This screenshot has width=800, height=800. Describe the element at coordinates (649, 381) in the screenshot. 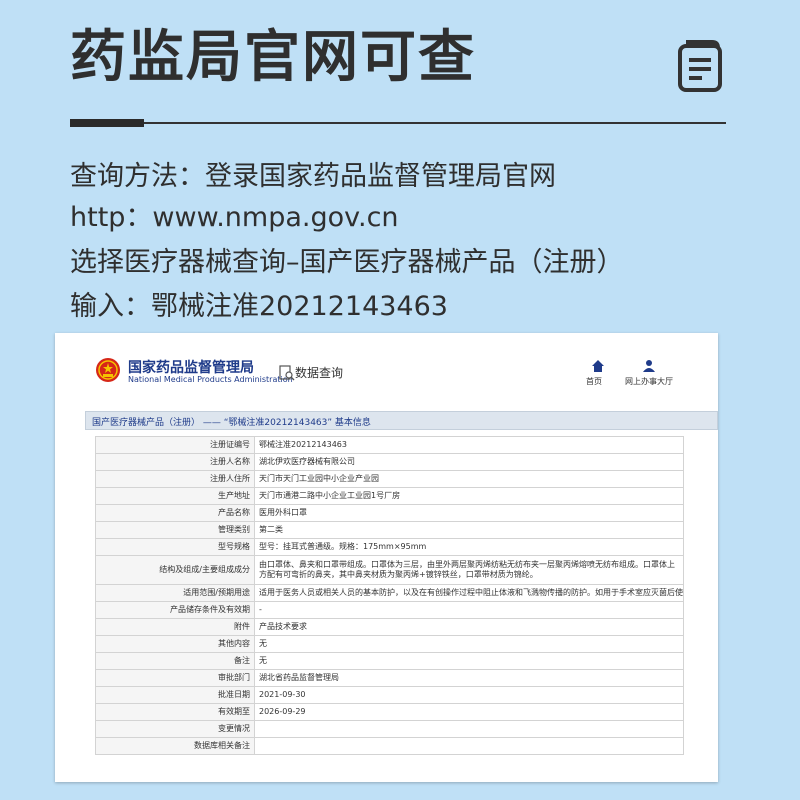

I see `nav-service-hall: 网上办事大厅` at that location.